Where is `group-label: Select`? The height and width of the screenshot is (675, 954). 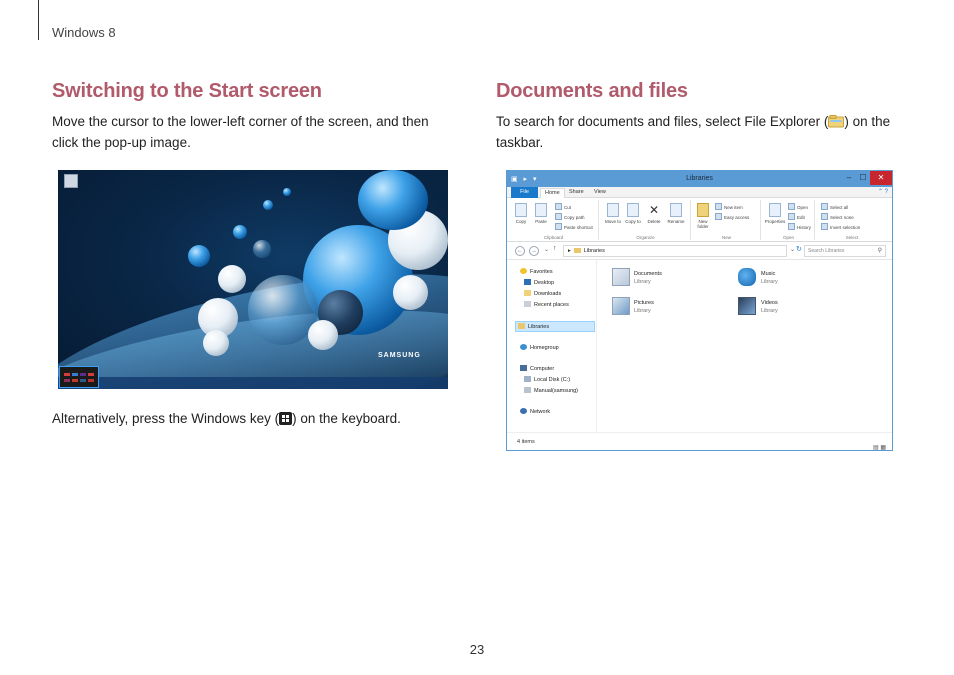 group-label: Select is located at coordinates (852, 237).